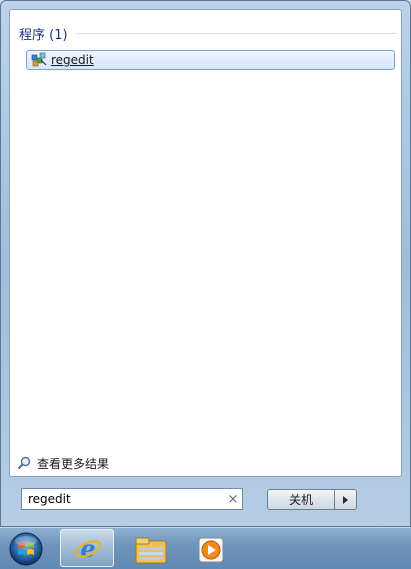 This screenshot has height=569, width=411. Describe the element at coordinates (211, 550) in the screenshot. I see `media-player-icon` at that location.